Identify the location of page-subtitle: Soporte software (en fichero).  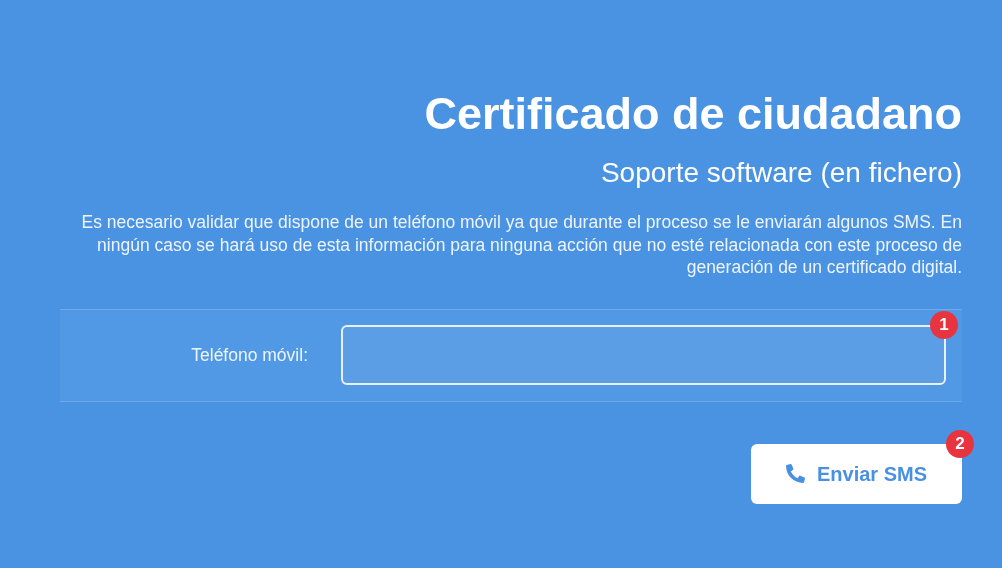
(781, 173).